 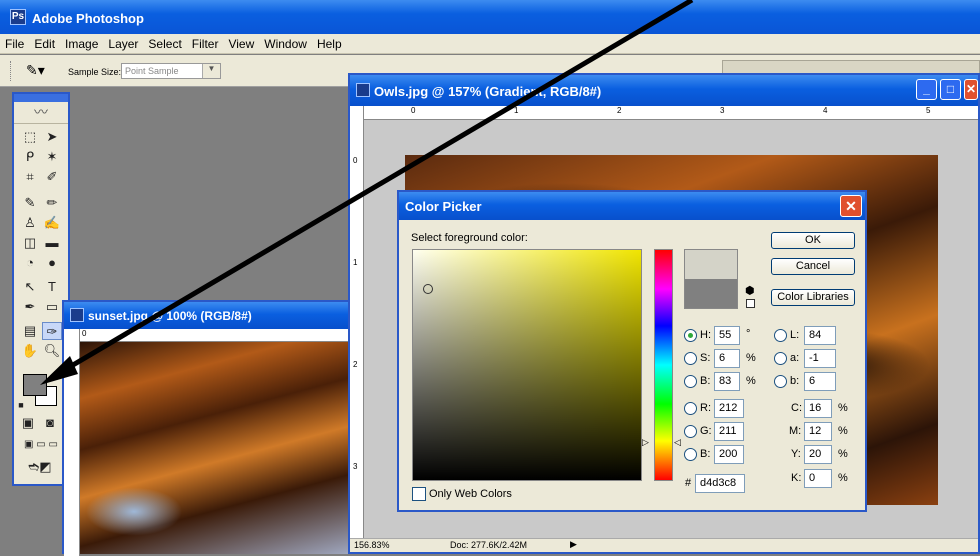 What do you see at coordinates (30, 223) in the screenshot?
I see `clone-stamp-tool-icon: ♙` at bounding box center [30, 223].